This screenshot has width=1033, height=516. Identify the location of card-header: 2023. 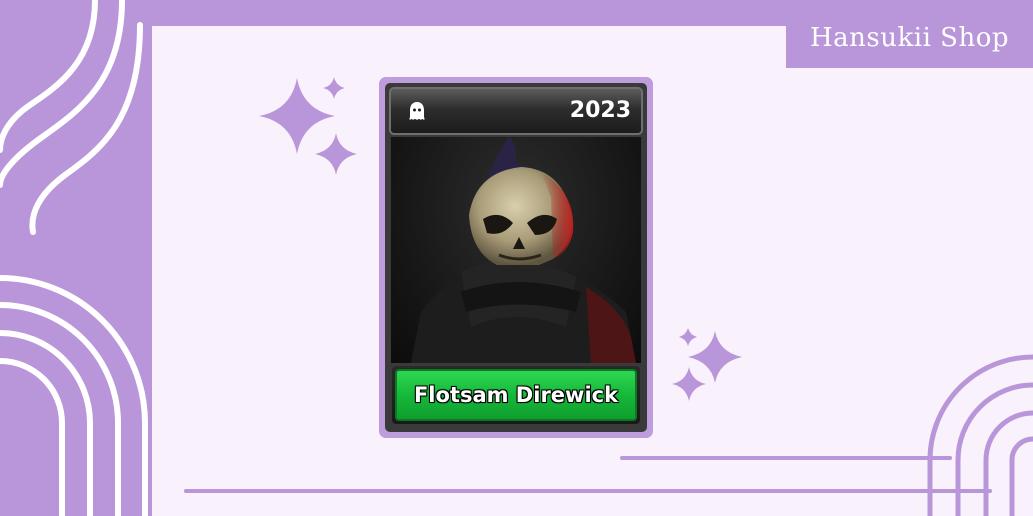
(516, 111).